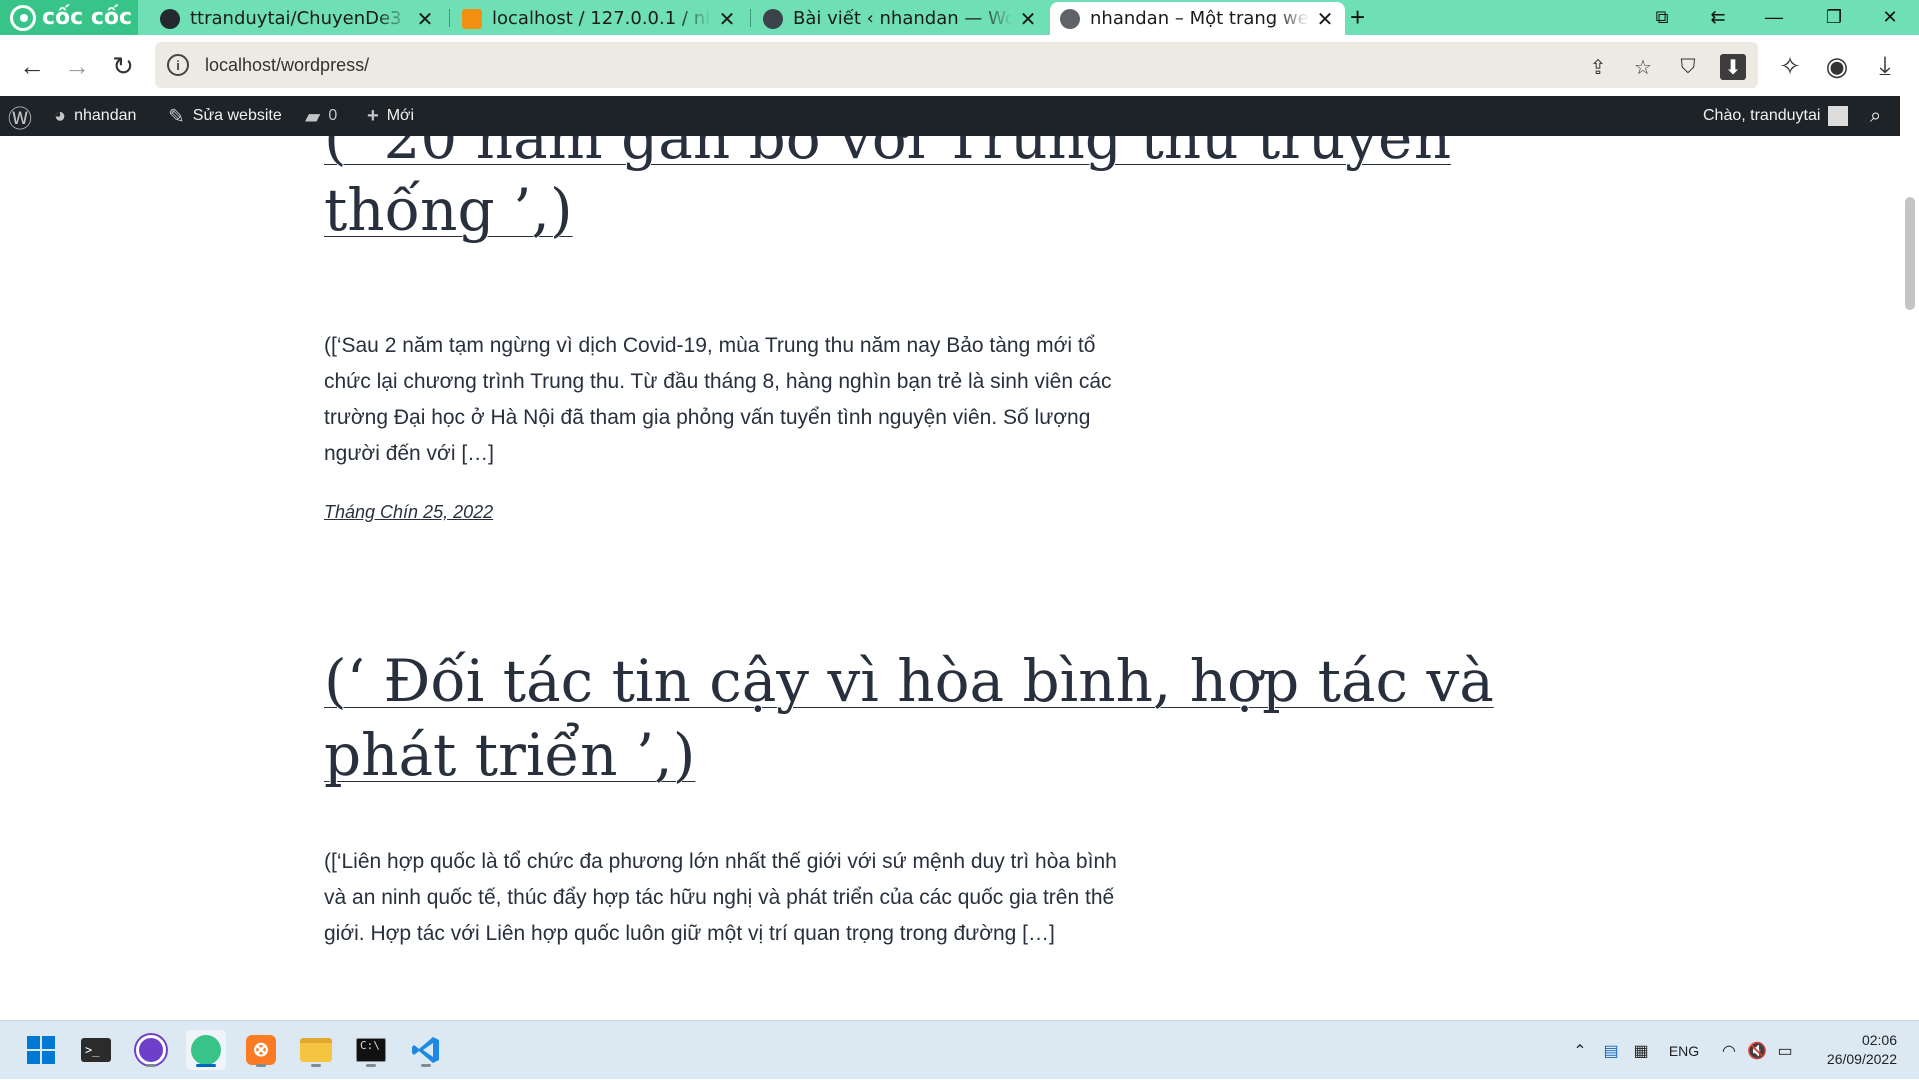 This screenshot has width=1919, height=1080. What do you see at coordinates (321, 116) in the screenshot?
I see `comments-menu: ▰ 0` at bounding box center [321, 116].